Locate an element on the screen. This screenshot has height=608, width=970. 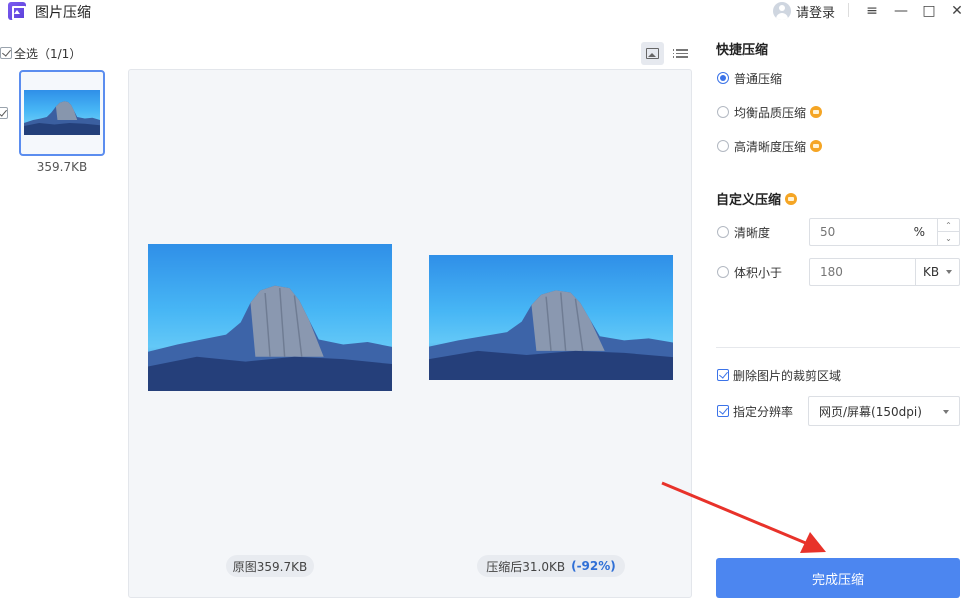
login-button: 请登录 is located at coordinates (804, 11).